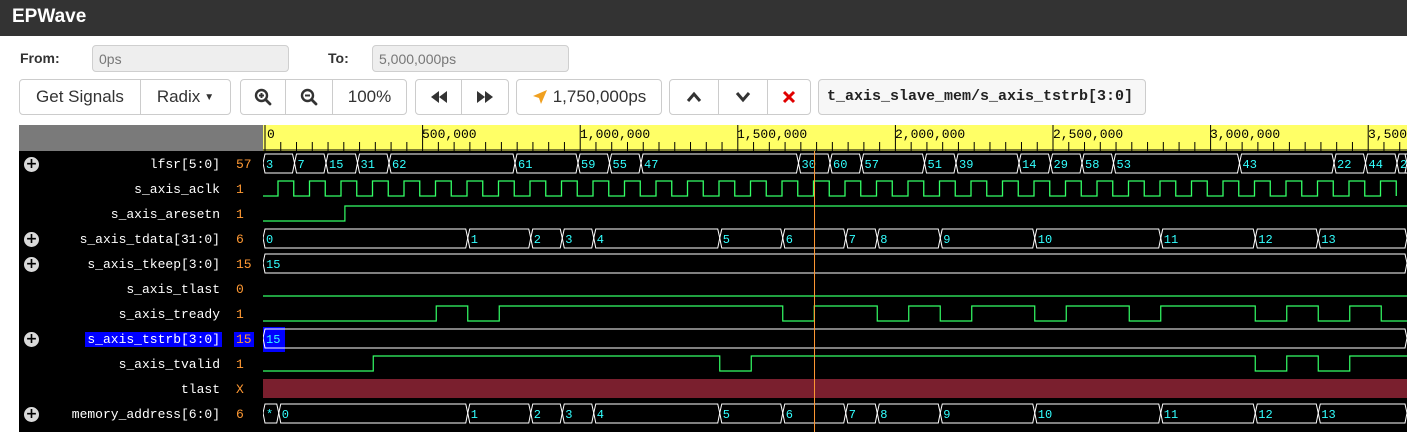  Describe the element at coordinates (209, 97) in the screenshot. I see `caret-down-icon: ▼` at that location.